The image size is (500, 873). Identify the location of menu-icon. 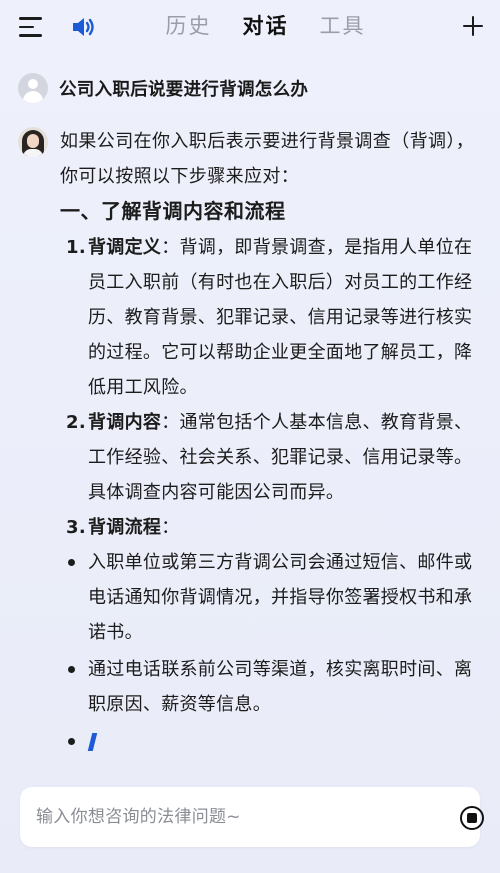
(31, 27).